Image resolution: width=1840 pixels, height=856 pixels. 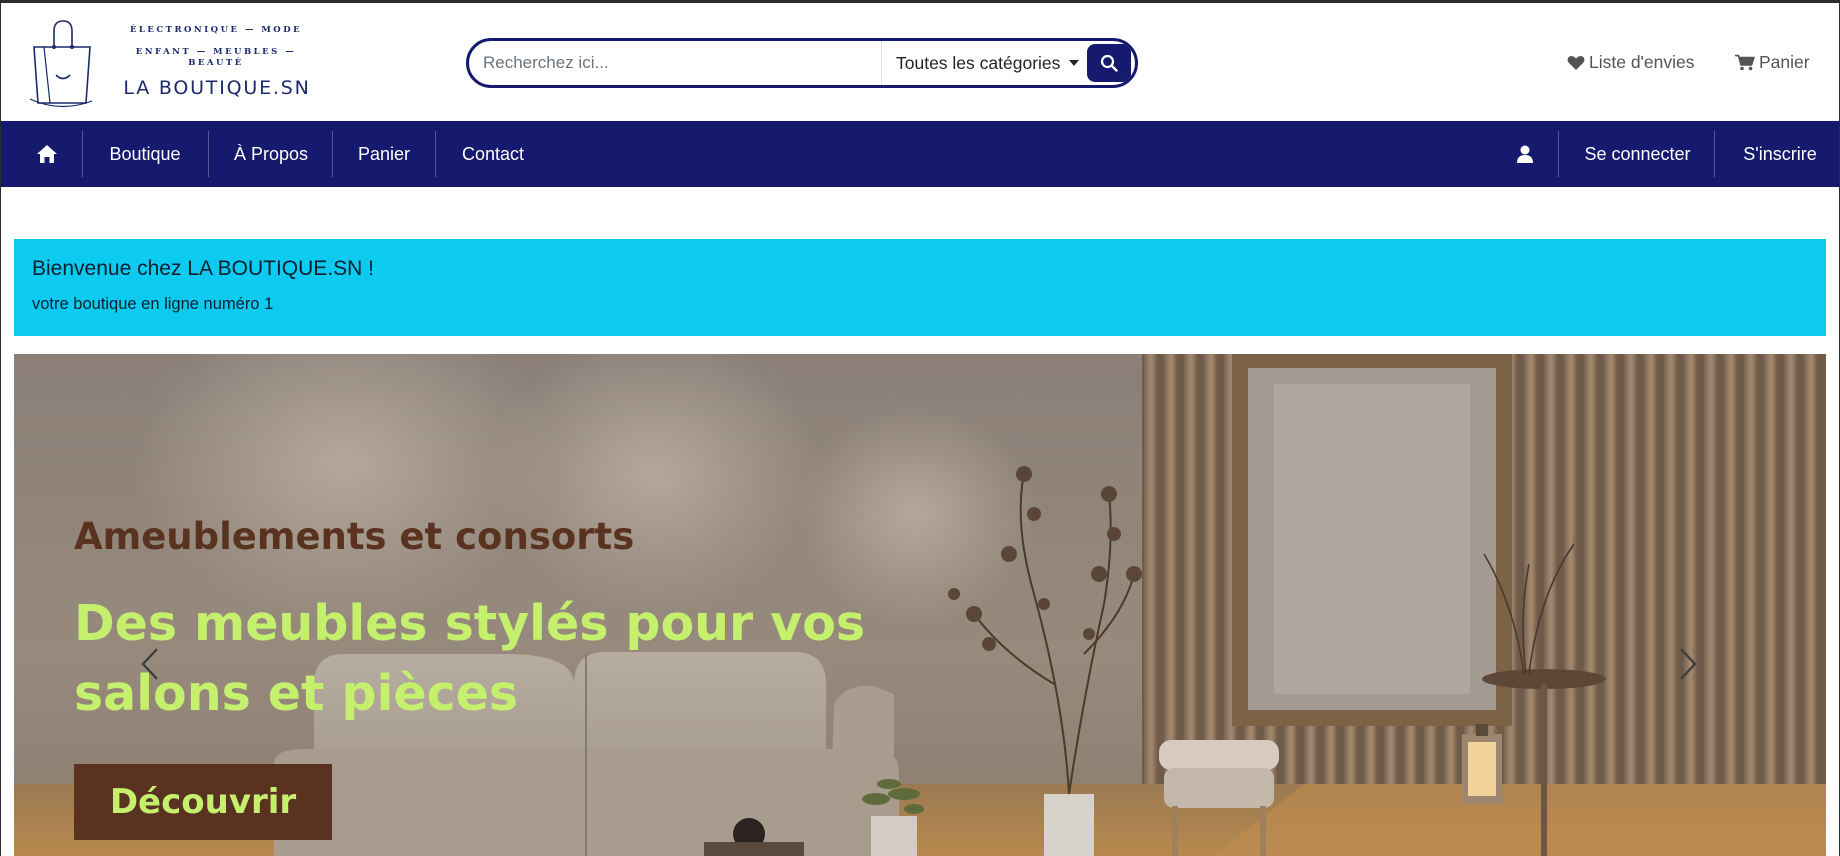 I want to click on search-icon, so click(x=1109, y=63).